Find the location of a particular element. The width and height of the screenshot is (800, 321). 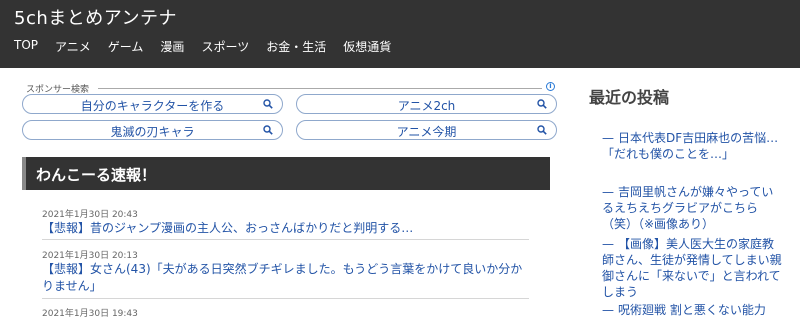

recent-post-label: 吉岡里帆さんが嫌々やっているえちえちグラビアがこちら（笑）（※画像あり） is located at coordinates (688, 208).